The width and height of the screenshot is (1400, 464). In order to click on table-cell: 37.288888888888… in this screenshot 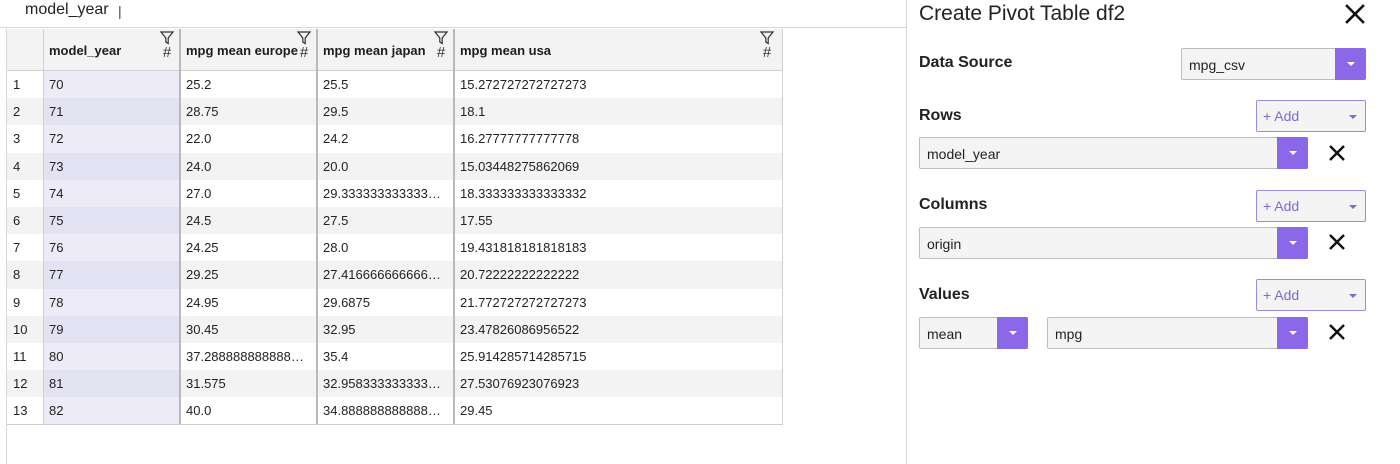, I will do `click(249, 356)`.